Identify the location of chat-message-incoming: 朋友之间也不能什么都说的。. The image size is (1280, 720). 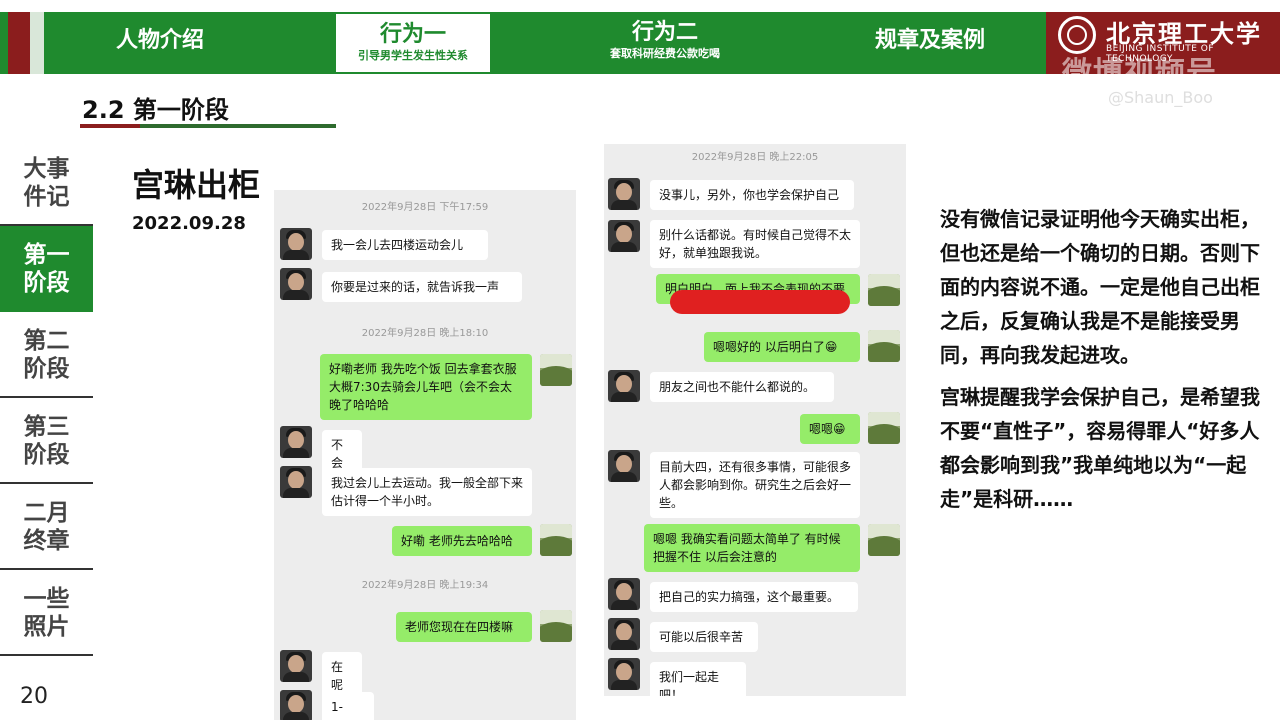
(742, 387).